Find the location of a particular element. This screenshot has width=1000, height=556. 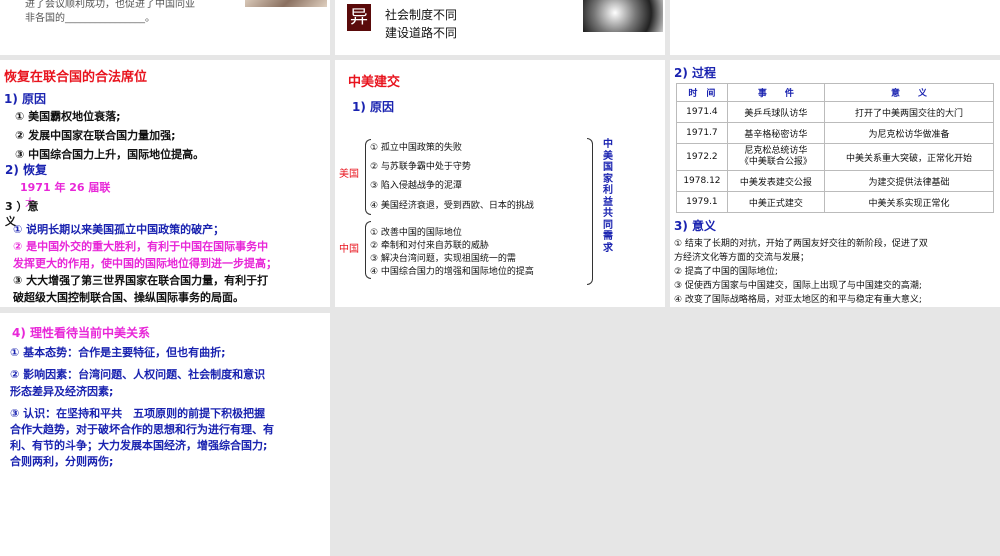

list-item: 合则两利，分则两伤; is located at coordinates (62, 461).